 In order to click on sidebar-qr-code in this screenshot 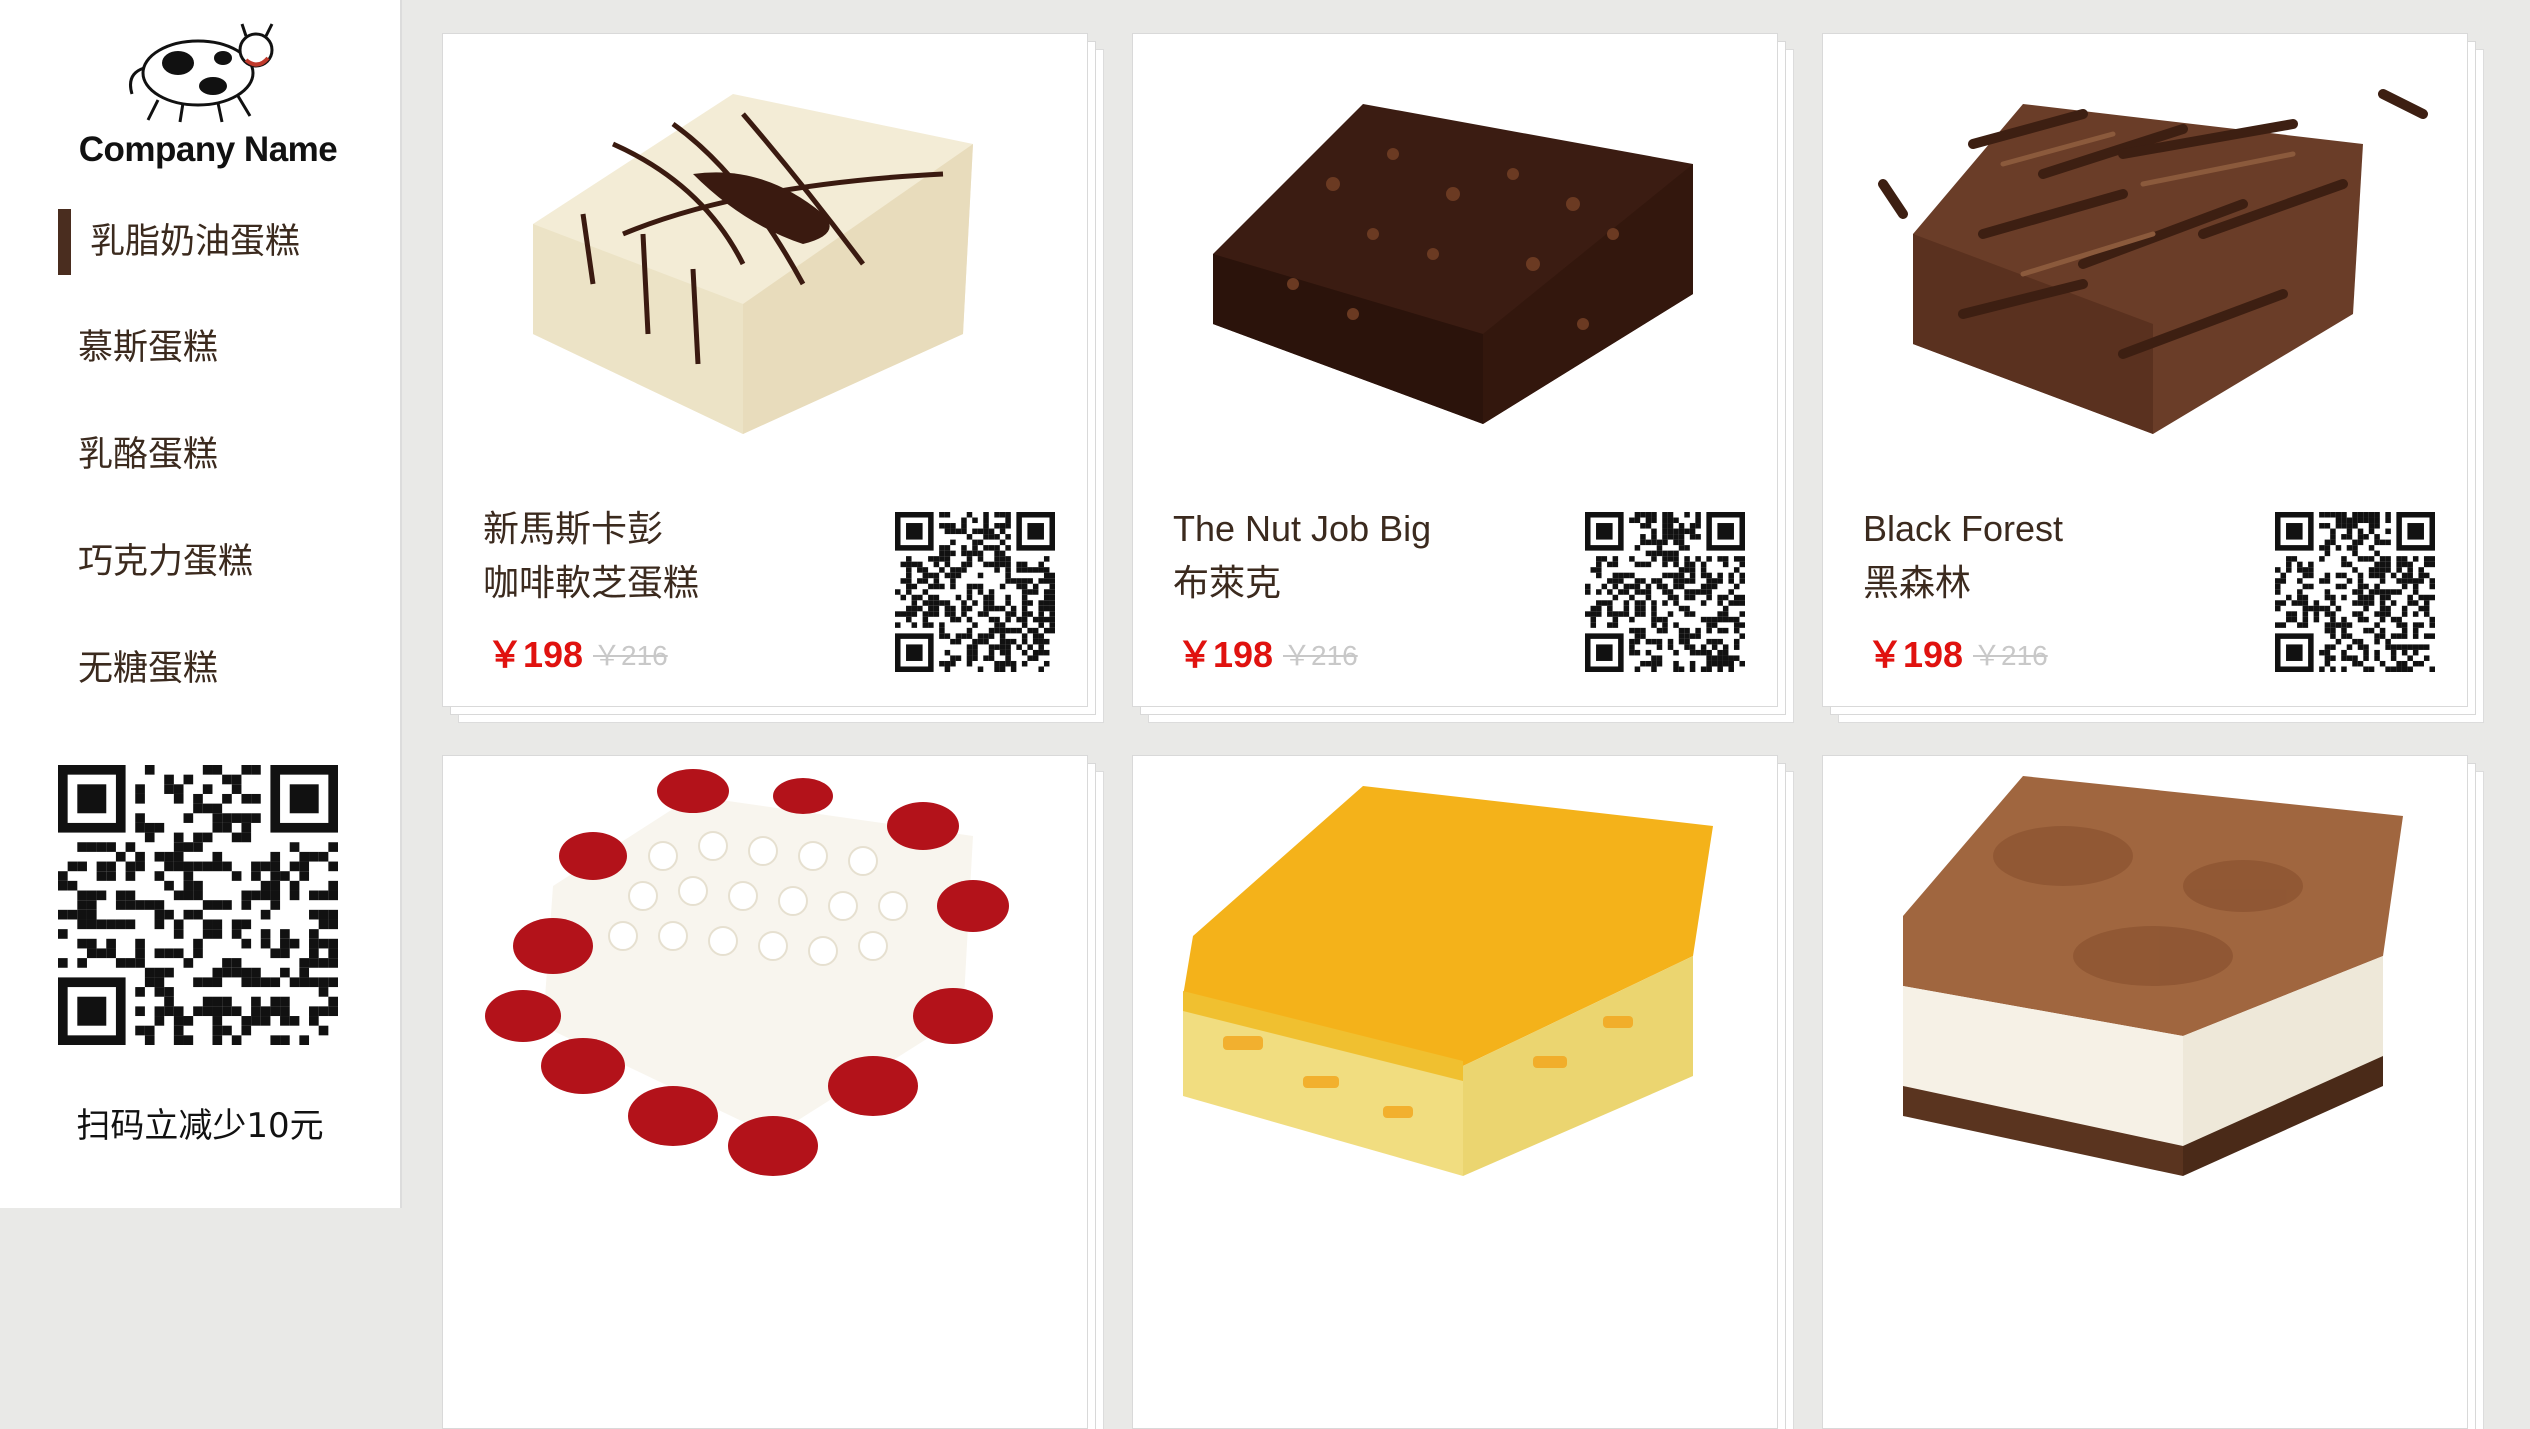, I will do `click(198, 905)`.